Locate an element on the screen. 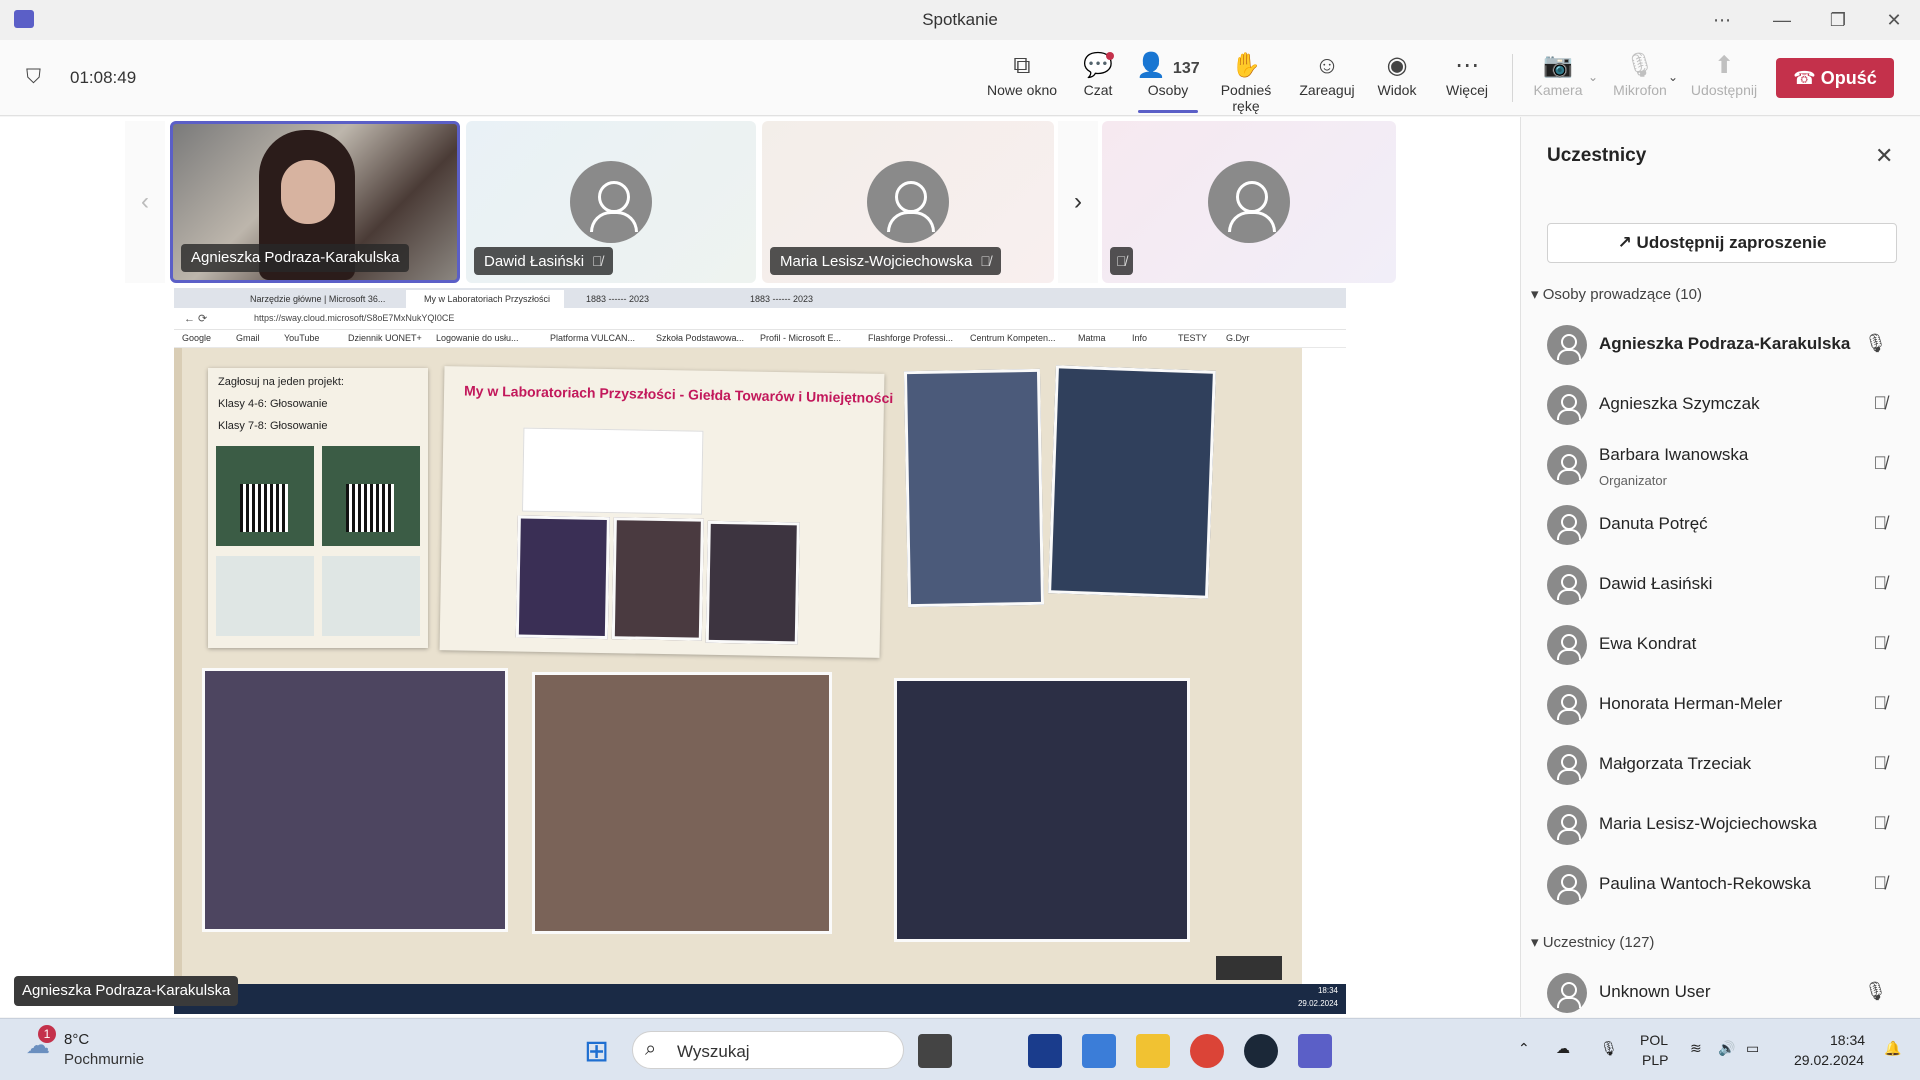  volume-icon: 🔊 is located at coordinates (1726, 1048).